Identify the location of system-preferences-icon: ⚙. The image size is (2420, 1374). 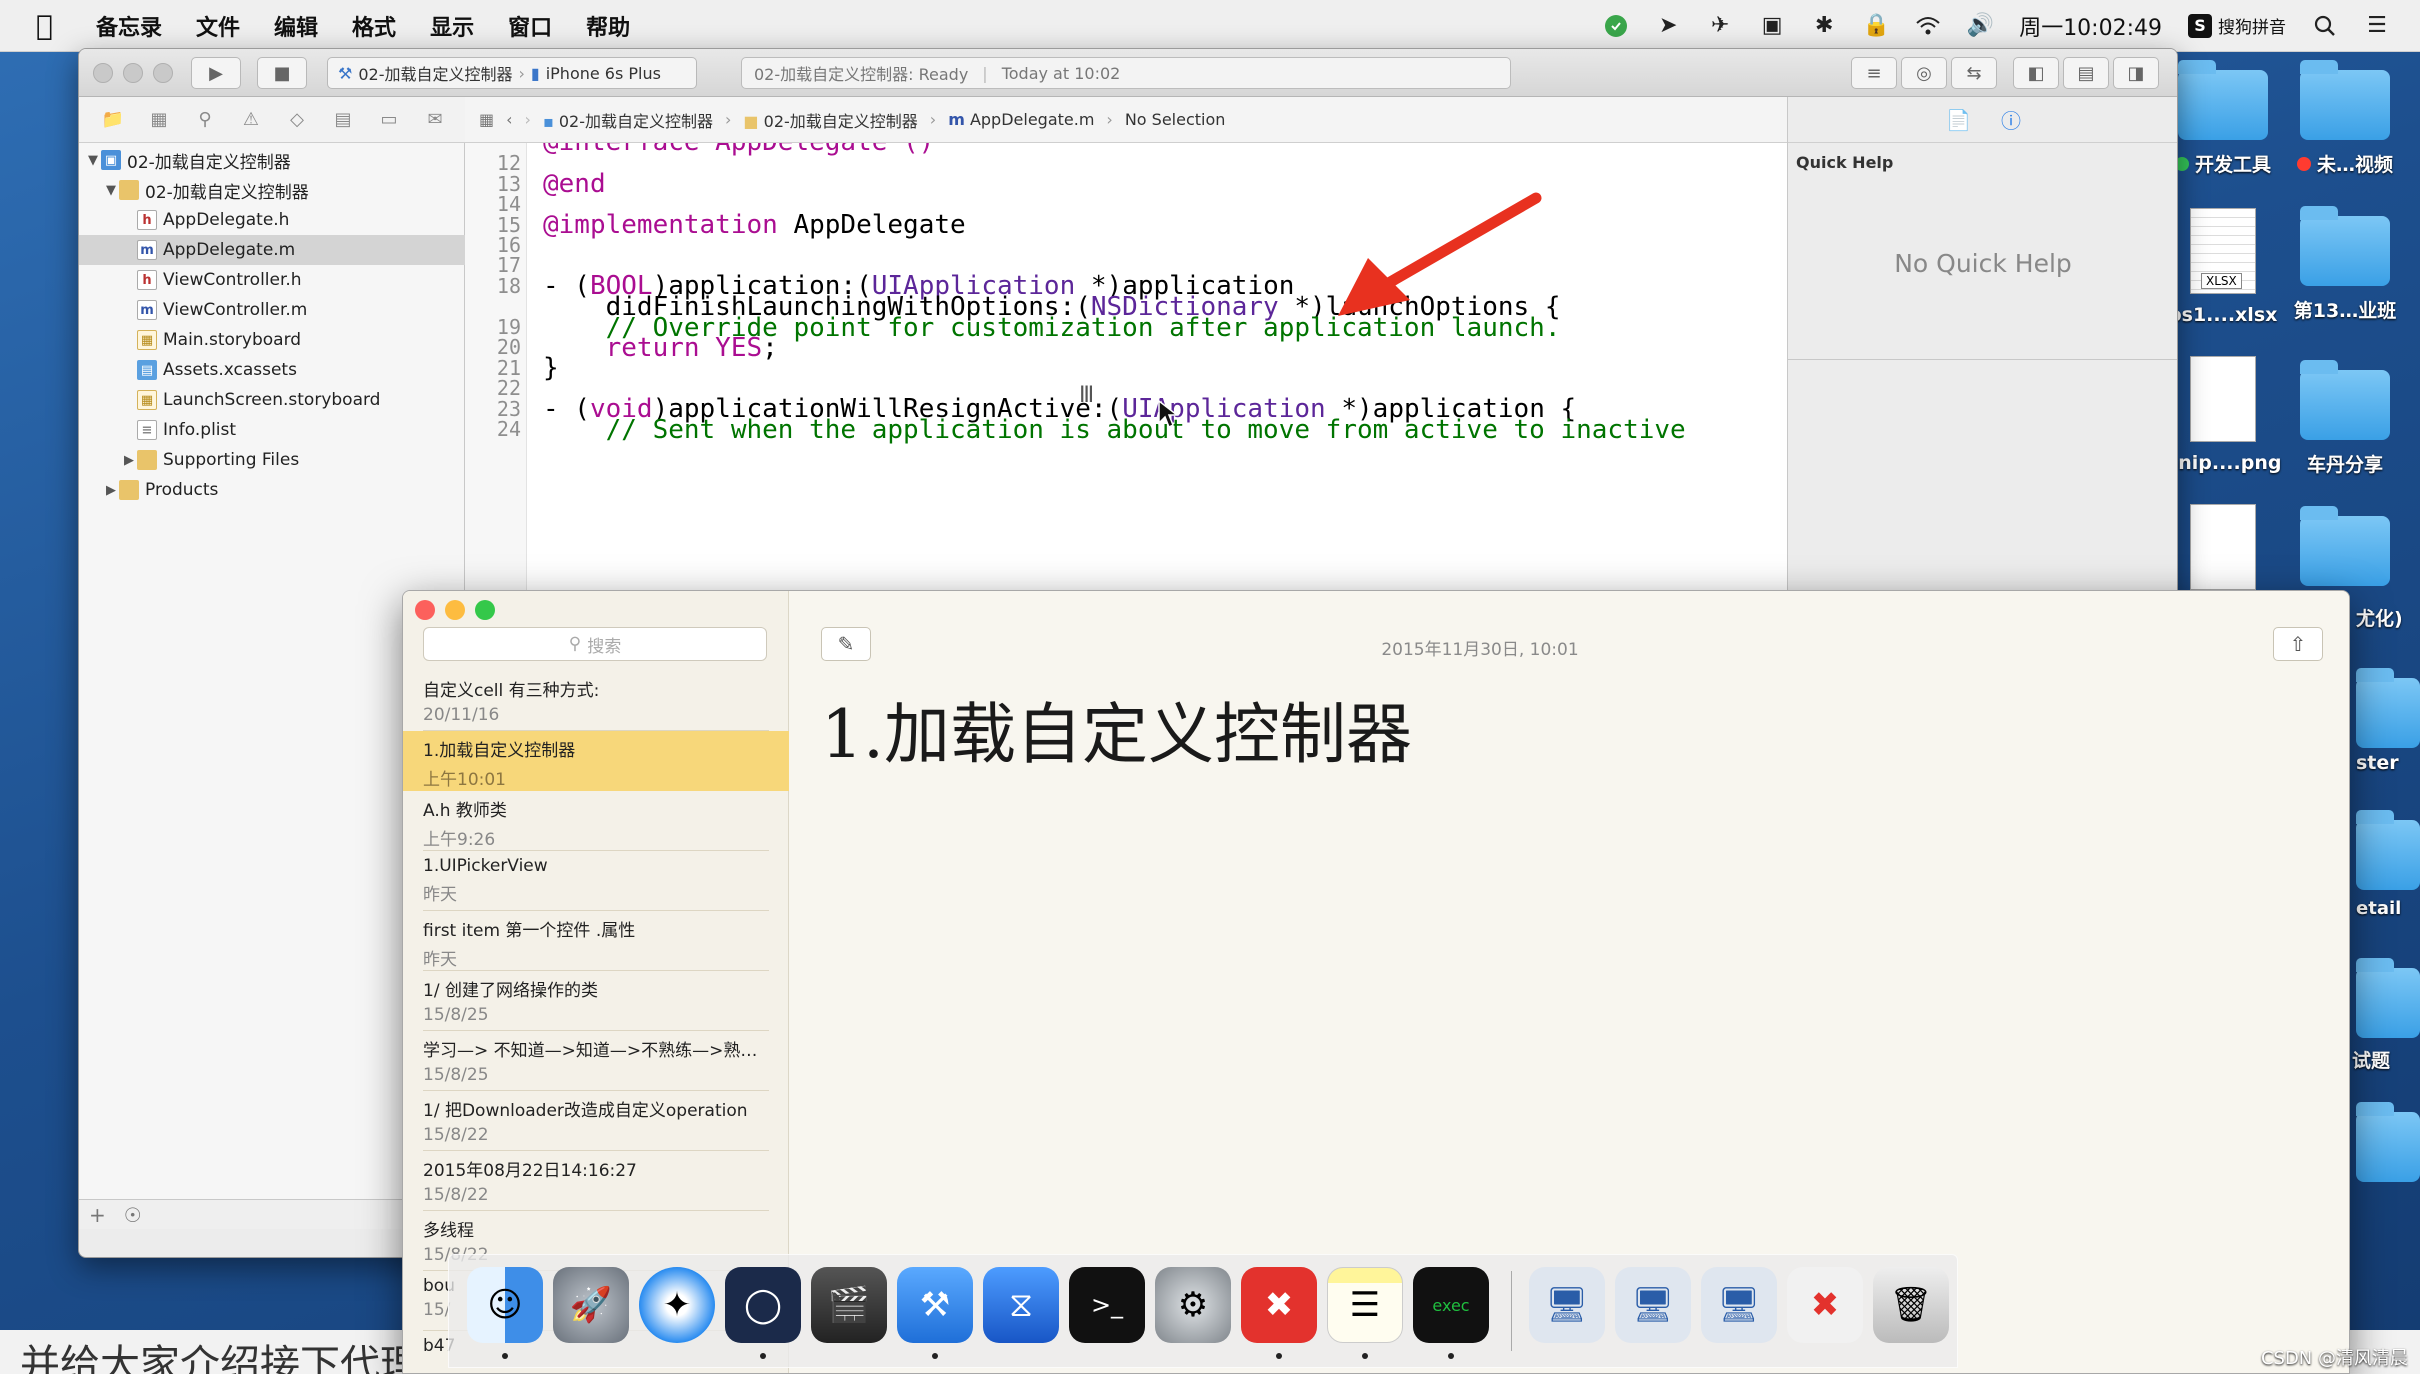
(1193, 1305).